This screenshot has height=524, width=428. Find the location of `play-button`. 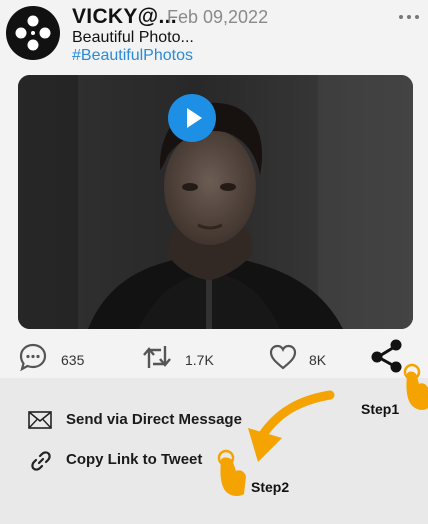

play-button is located at coordinates (192, 118).